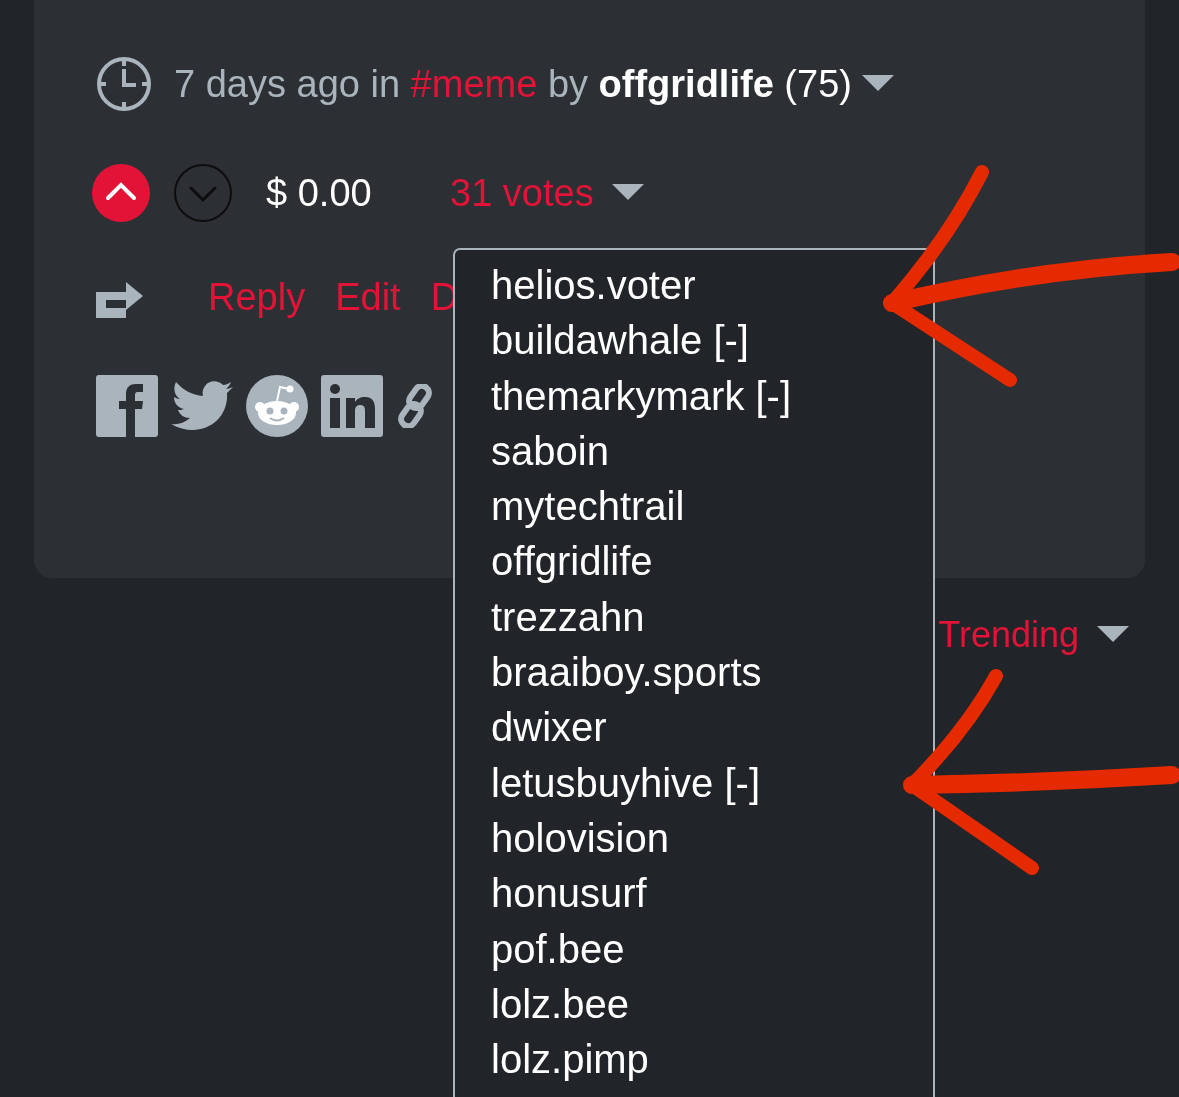 The width and height of the screenshot is (1179, 1097). I want to click on voter-item: buildawhale [-], so click(620, 341).